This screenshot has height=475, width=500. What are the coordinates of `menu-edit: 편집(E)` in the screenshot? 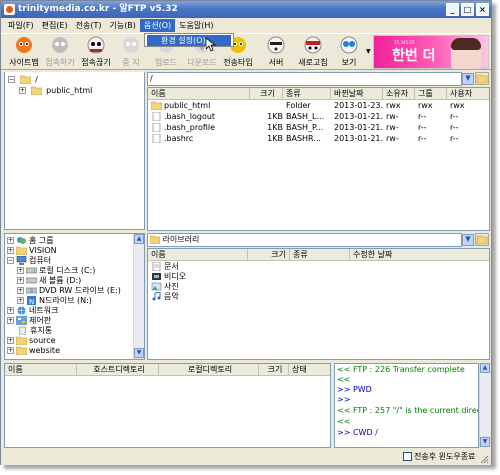 It's located at (55, 25).